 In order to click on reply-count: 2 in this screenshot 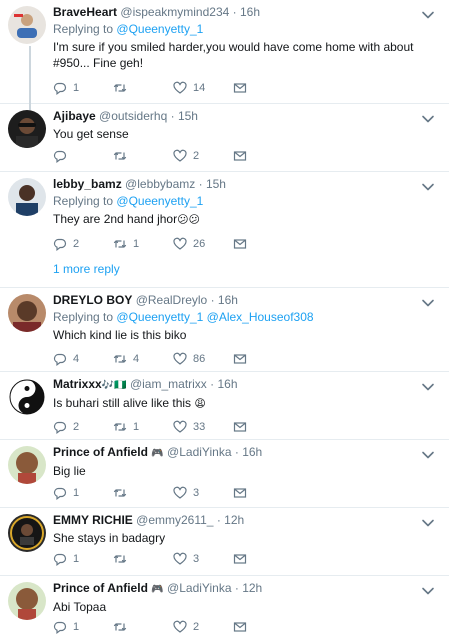, I will do `click(76, 244)`.